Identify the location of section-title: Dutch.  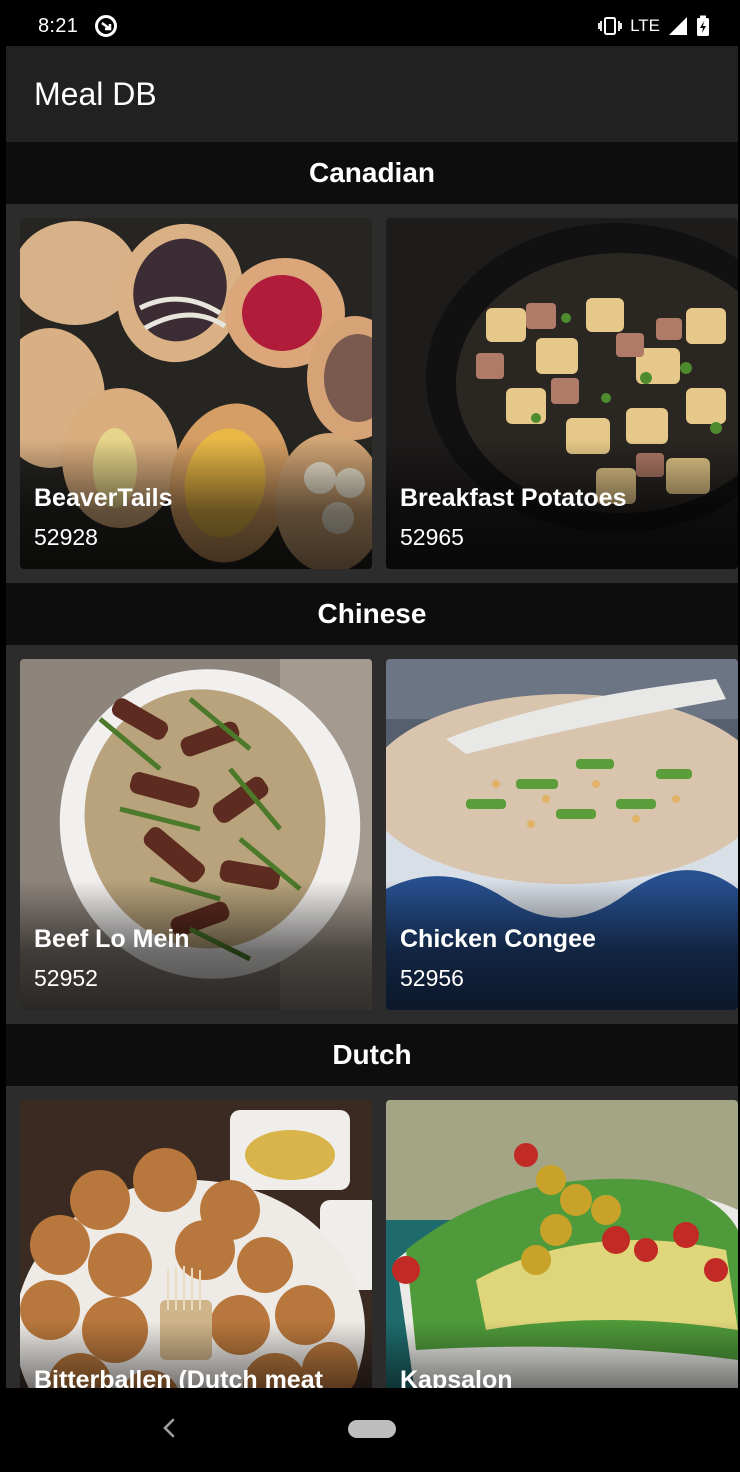
(372, 1054).